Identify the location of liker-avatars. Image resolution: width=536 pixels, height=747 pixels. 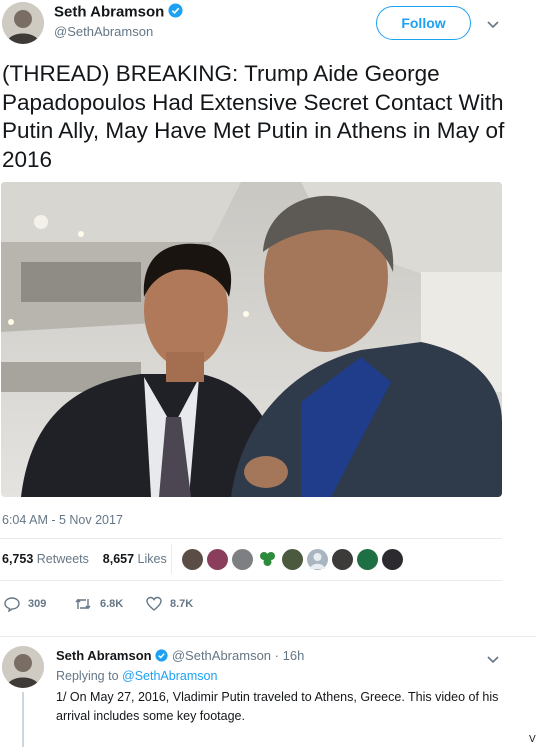
(294, 560).